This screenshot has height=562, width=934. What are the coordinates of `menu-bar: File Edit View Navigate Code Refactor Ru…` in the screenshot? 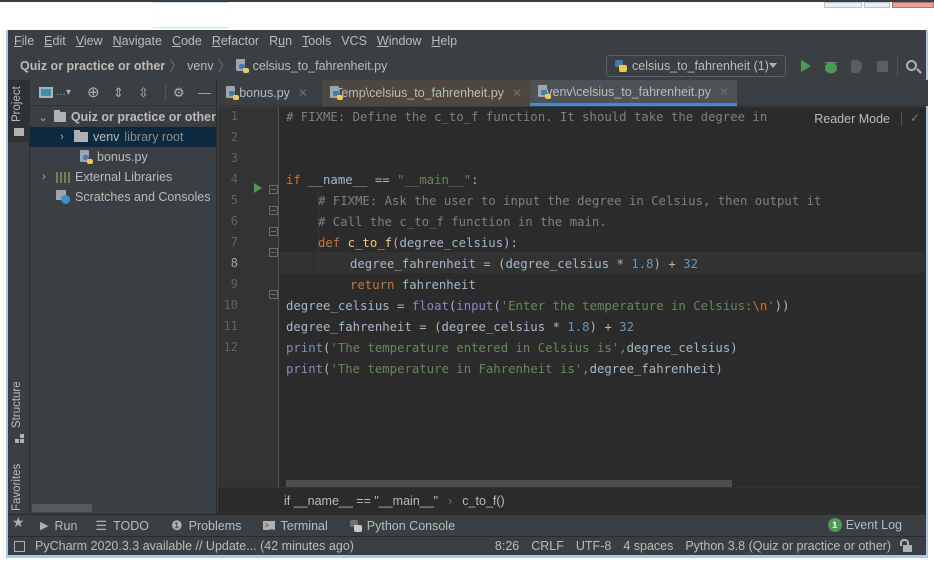 It's located at (467, 41).